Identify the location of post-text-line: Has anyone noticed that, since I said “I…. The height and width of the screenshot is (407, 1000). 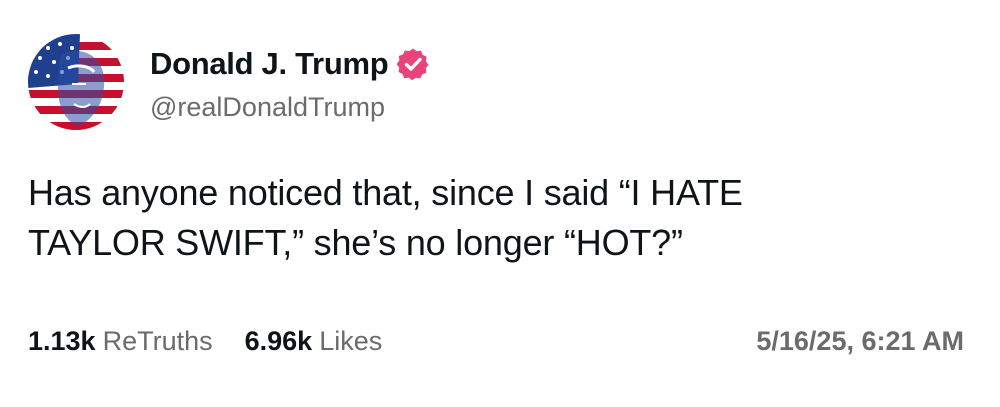
(385, 192).